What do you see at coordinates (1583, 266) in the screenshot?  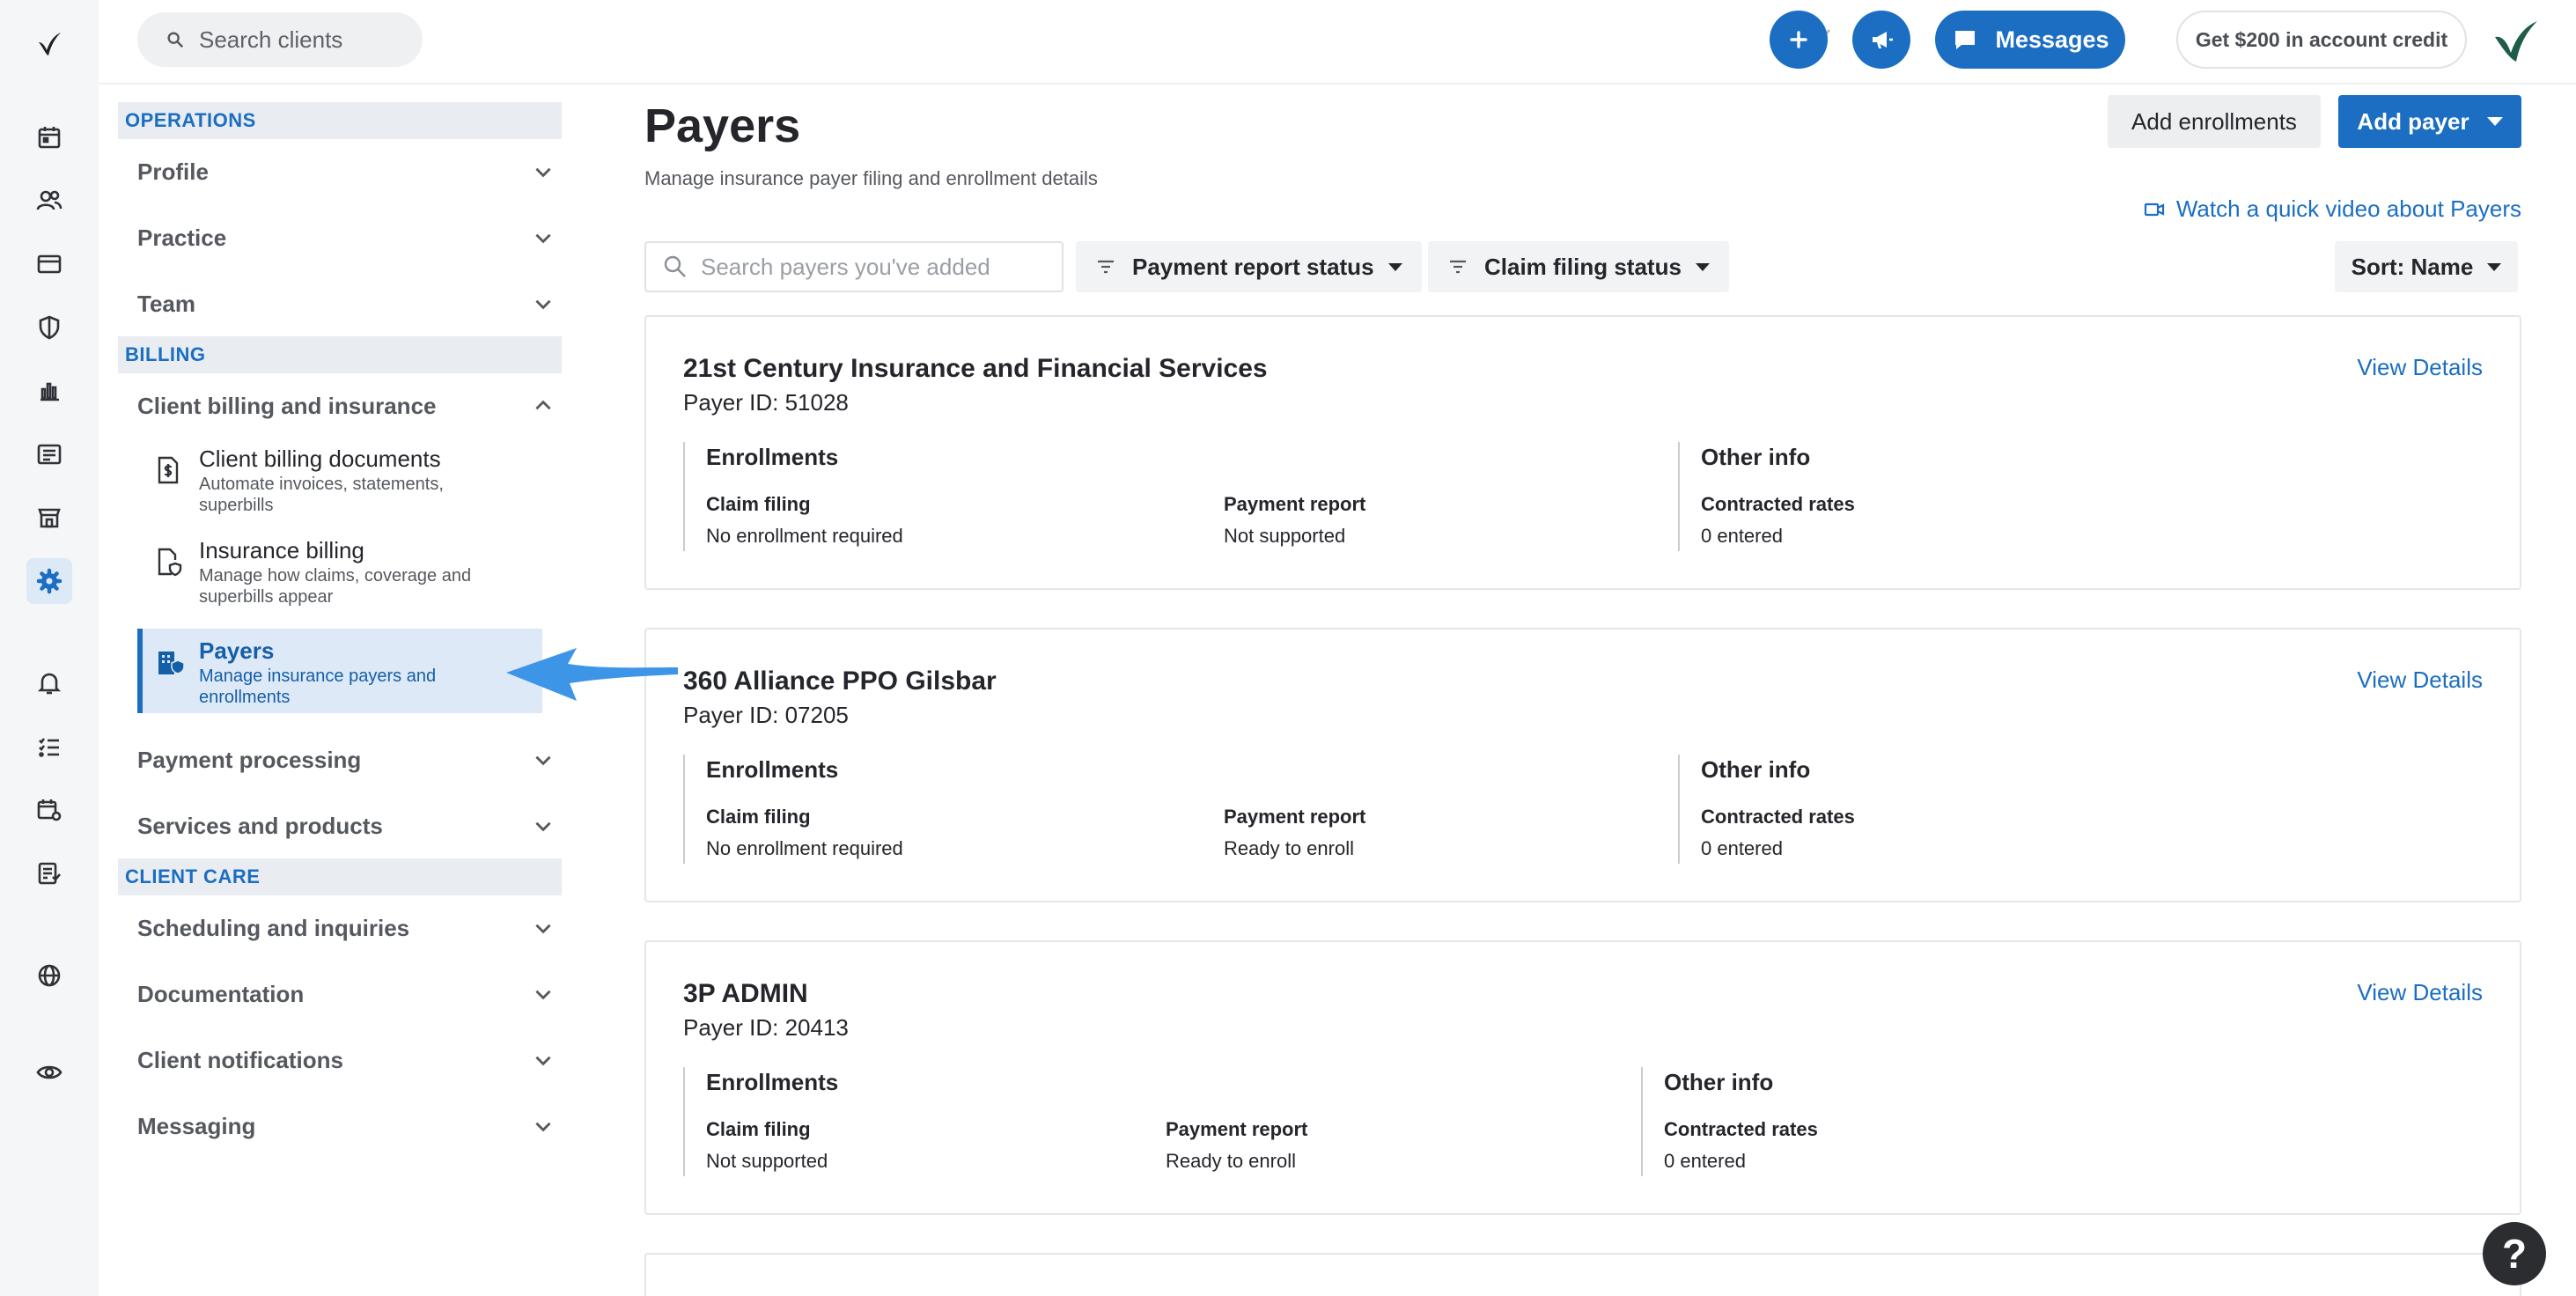 I see `filter-label: Claim filing status` at bounding box center [1583, 266].